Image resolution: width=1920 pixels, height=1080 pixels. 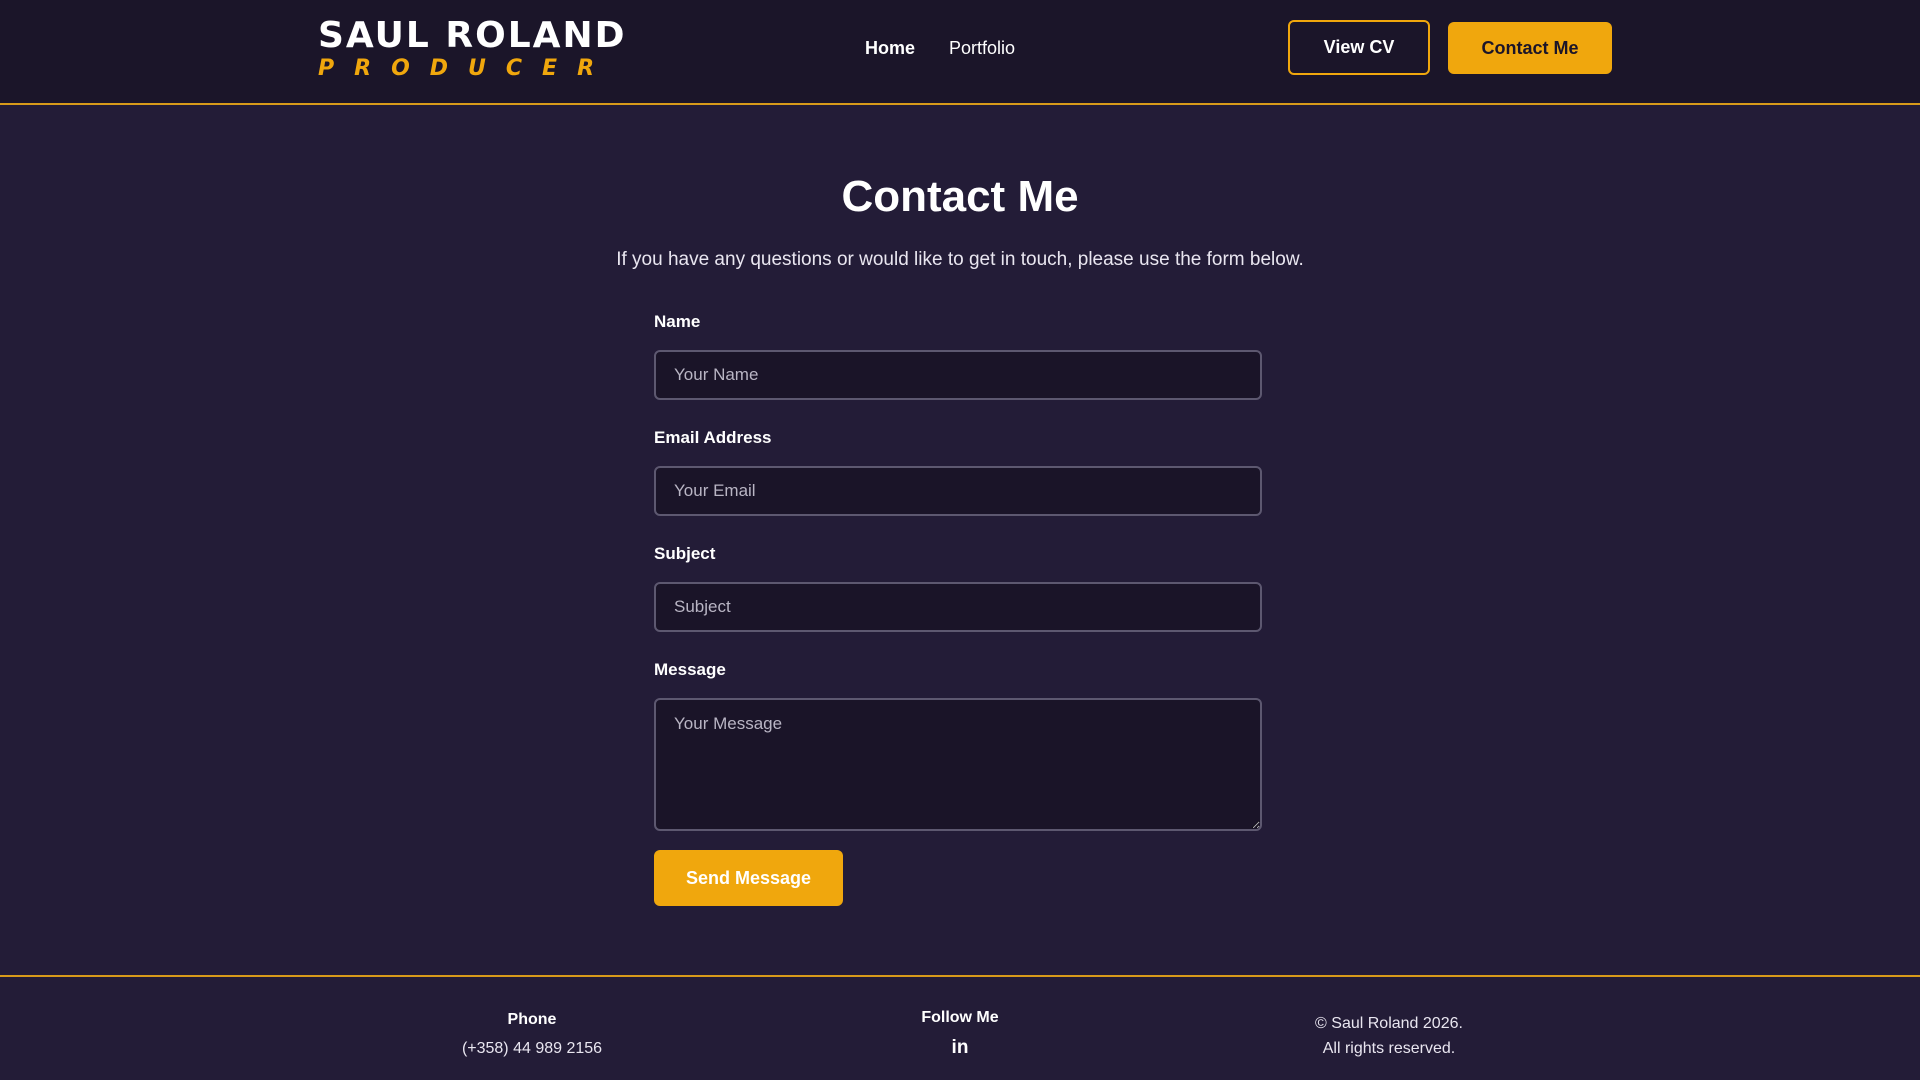 I want to click on footer-phone: Phone (+358) 44 989 2156, so click(x=532, y=1034).